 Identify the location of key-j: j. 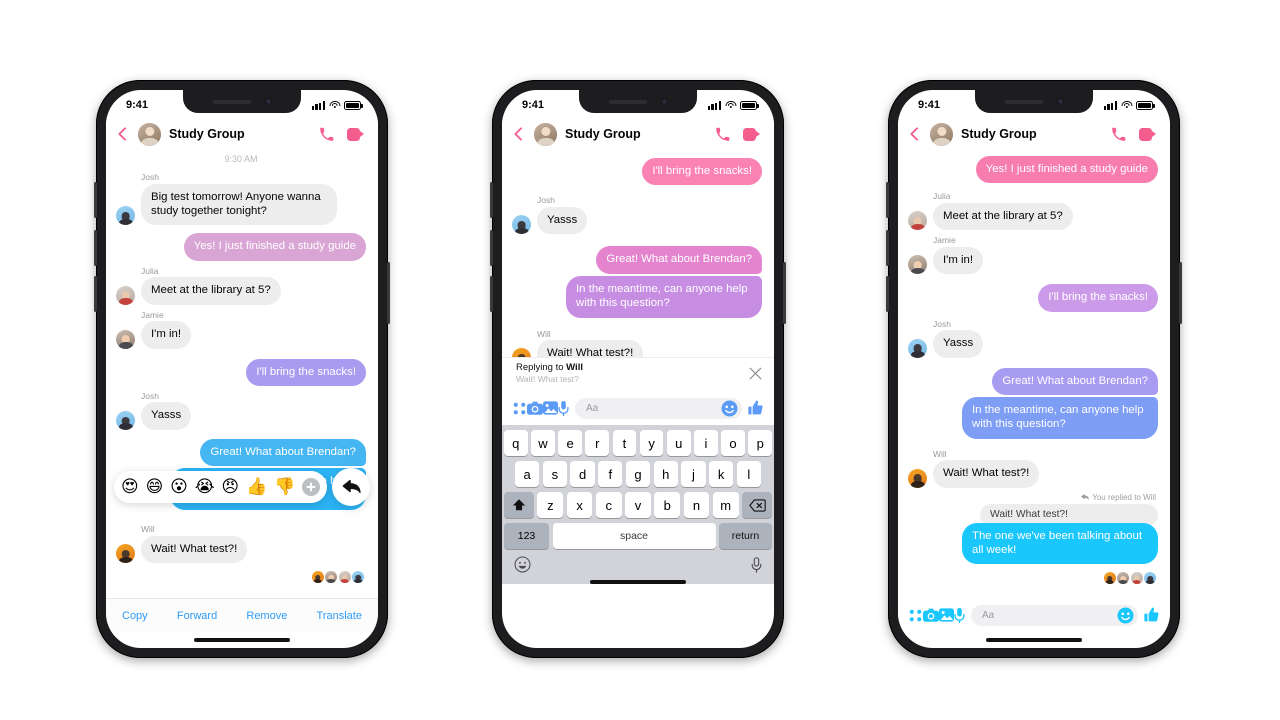
(693, 474).